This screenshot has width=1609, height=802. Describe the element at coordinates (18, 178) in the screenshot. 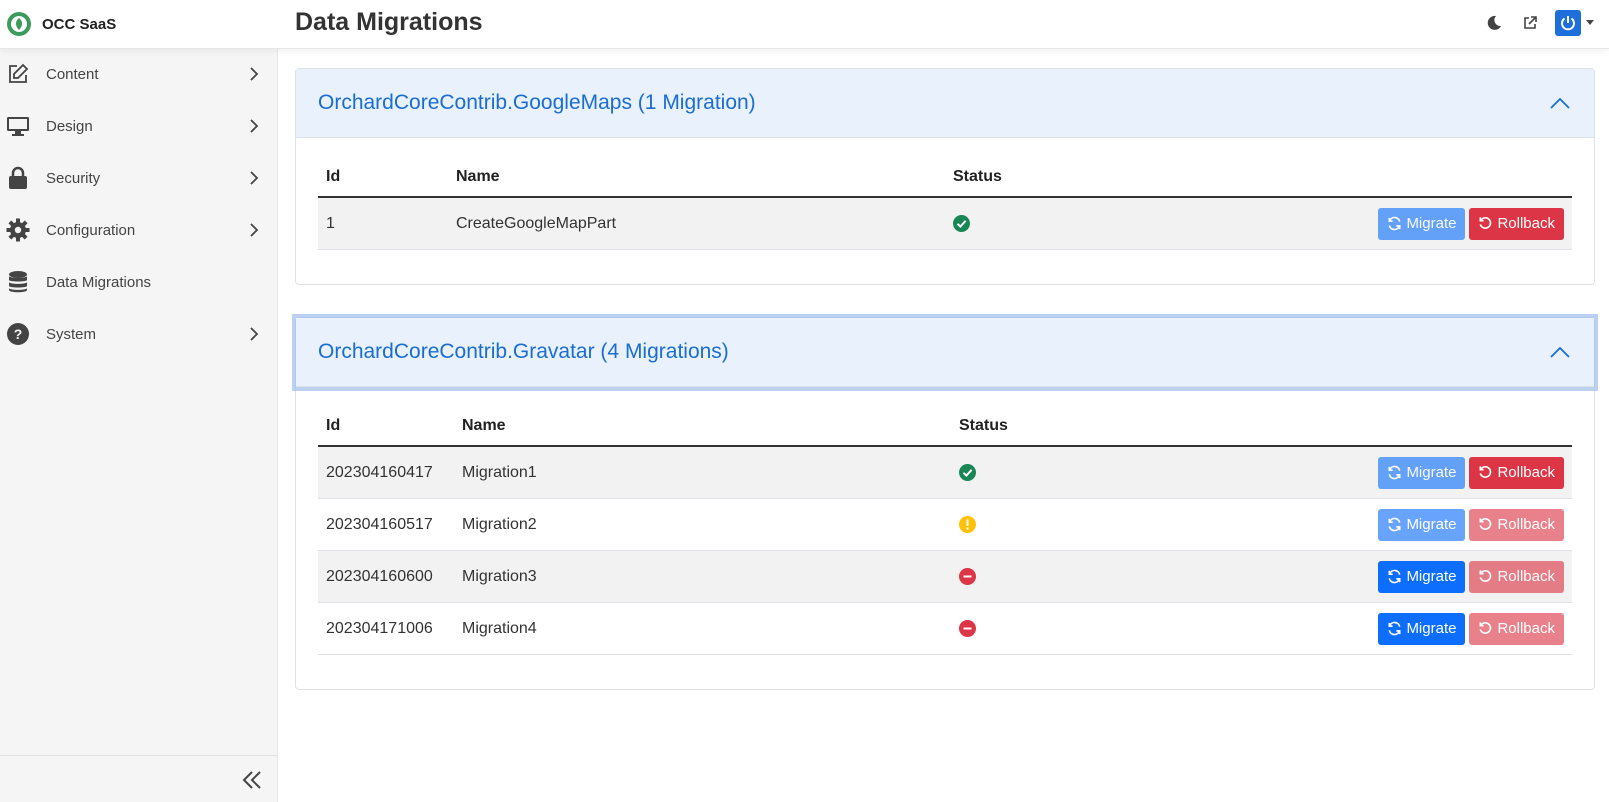

I see `lock-icon` at that location.